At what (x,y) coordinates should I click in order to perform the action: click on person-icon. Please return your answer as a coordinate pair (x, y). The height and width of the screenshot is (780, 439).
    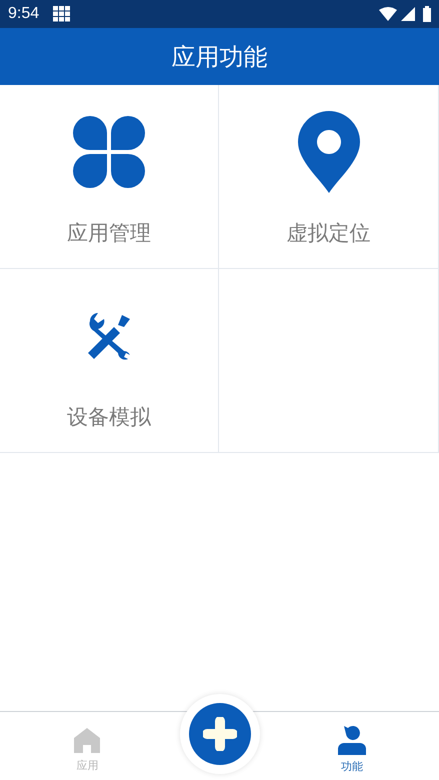
    Looking at the image, I should click on (352, 739).